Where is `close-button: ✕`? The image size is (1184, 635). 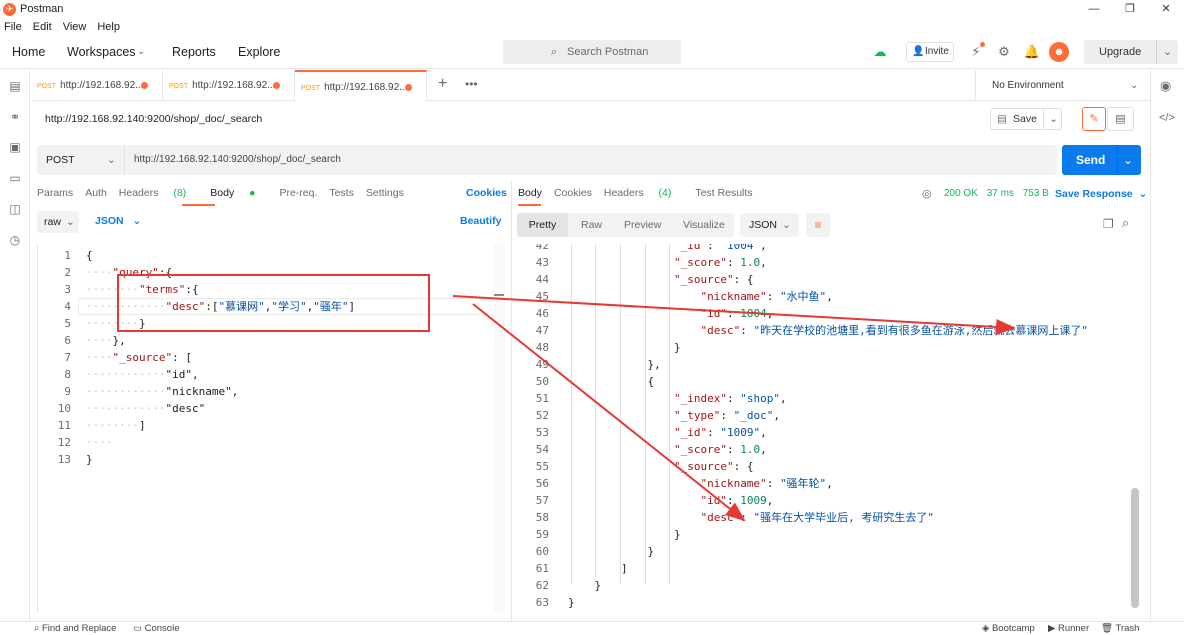
close-button: ✕ is located at coordinates (1166, 9).